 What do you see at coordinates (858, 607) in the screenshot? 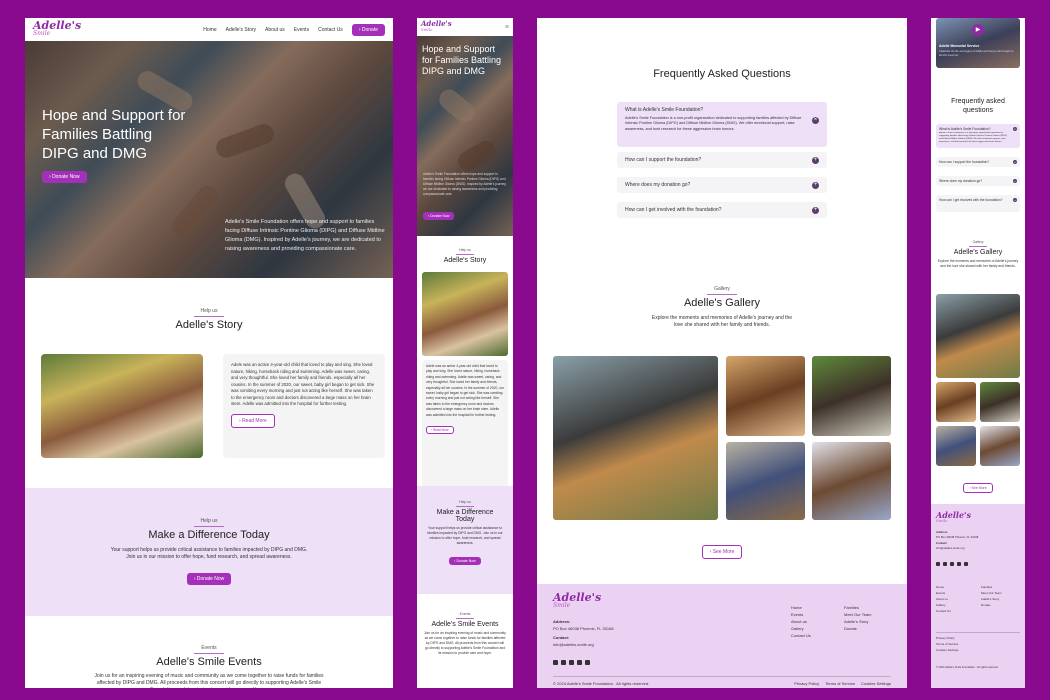
I see `footer-link: Families` at bounding box center [858, 607].